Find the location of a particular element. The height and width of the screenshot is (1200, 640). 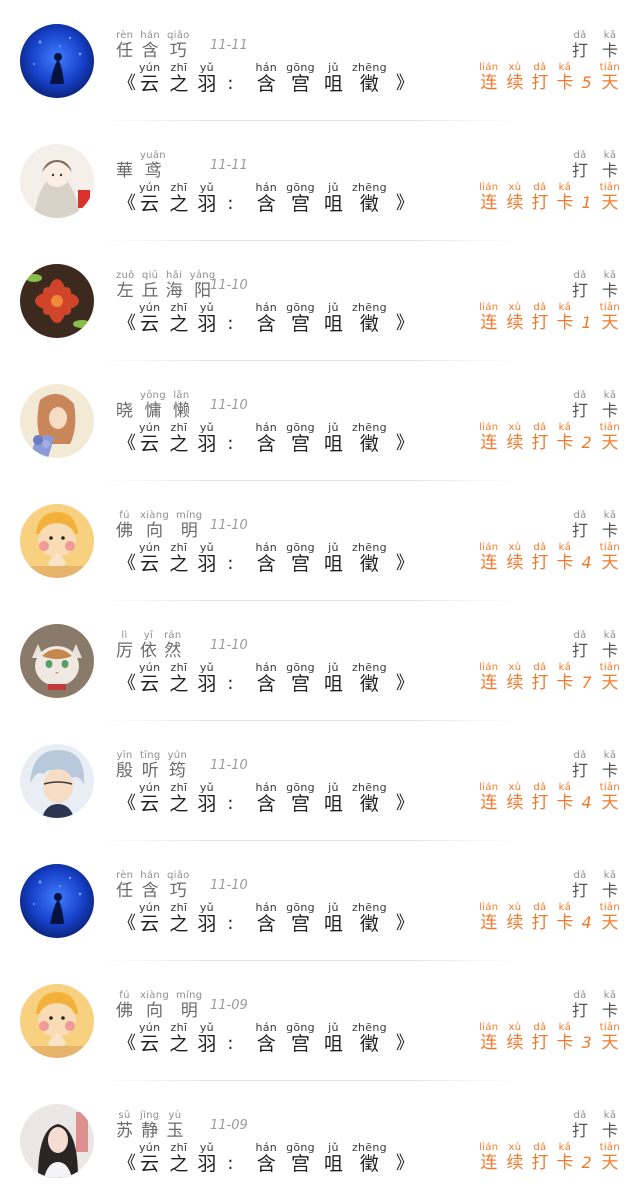

user-name-char: qiǎo 巧 is located at coordinates (178, 885).